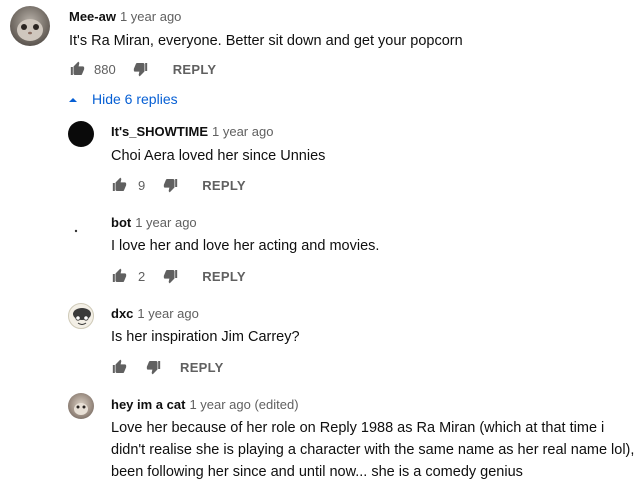 Image resolution: width=639 pixels, height=494 pixels. What do you see at coordinates (243, 404) in the screenshot?
I see `comment-time: 1 year ago (edited)` at bounding box center [243, 404].